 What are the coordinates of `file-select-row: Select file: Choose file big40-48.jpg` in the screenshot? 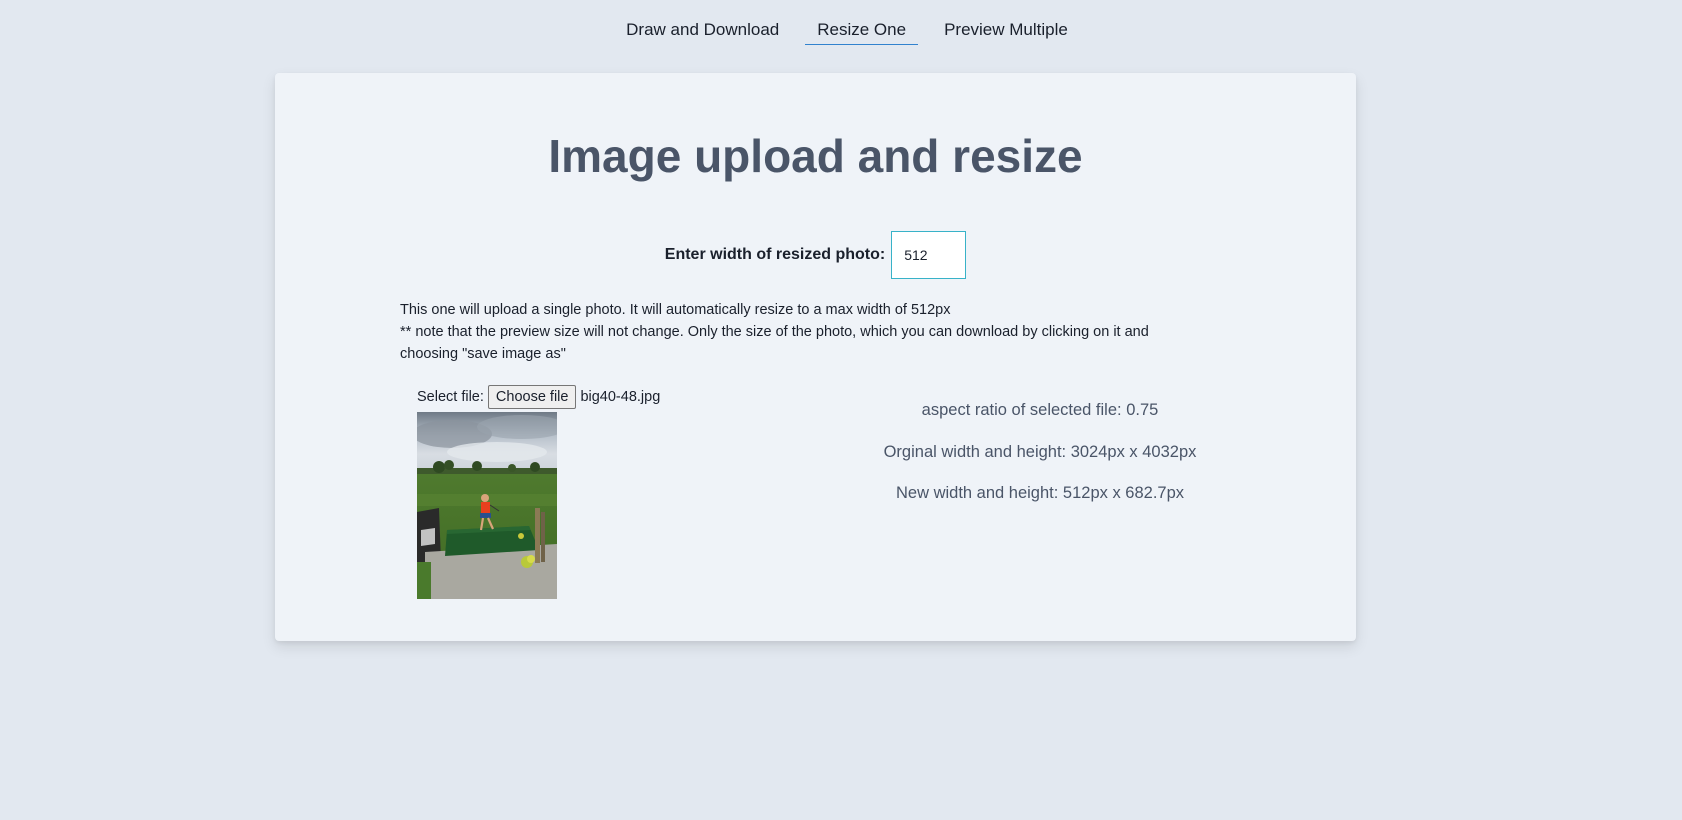 It's located at (538, 397).